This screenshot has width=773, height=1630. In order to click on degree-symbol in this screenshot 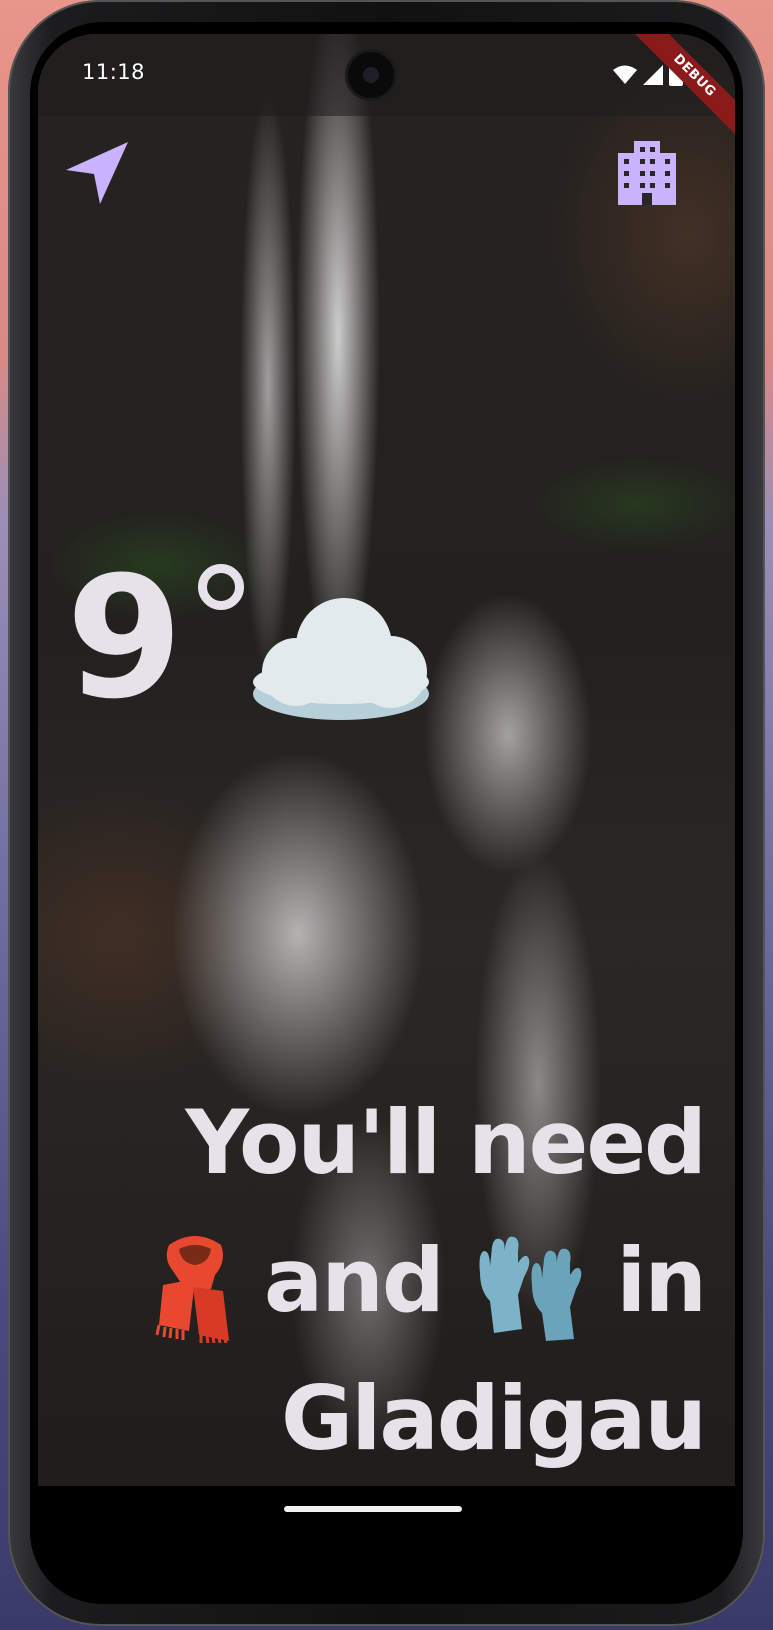, I will do `click(221, 587)`.